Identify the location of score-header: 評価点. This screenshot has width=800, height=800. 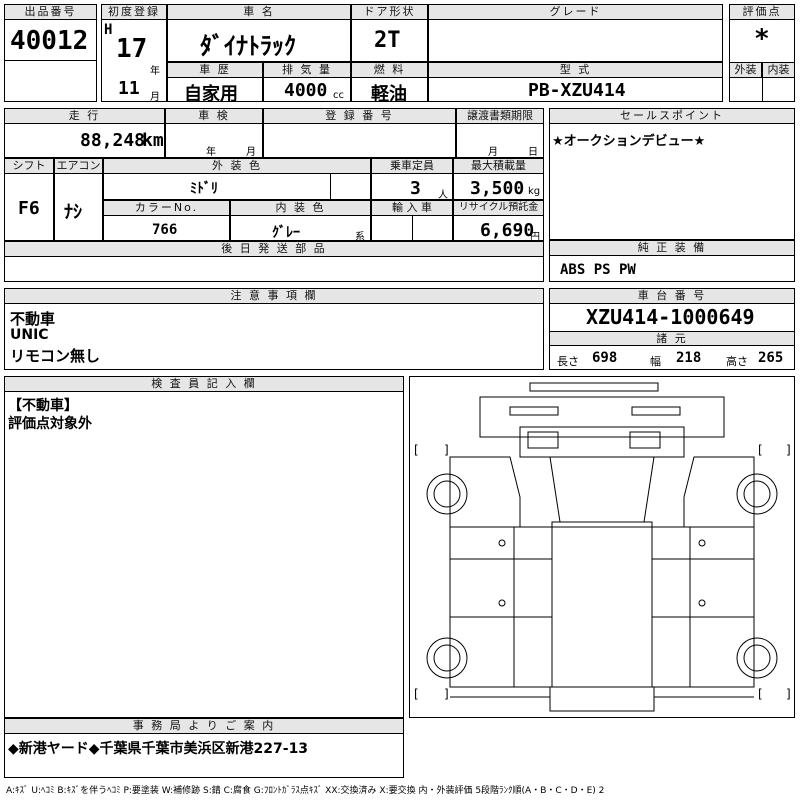
(762, 12).